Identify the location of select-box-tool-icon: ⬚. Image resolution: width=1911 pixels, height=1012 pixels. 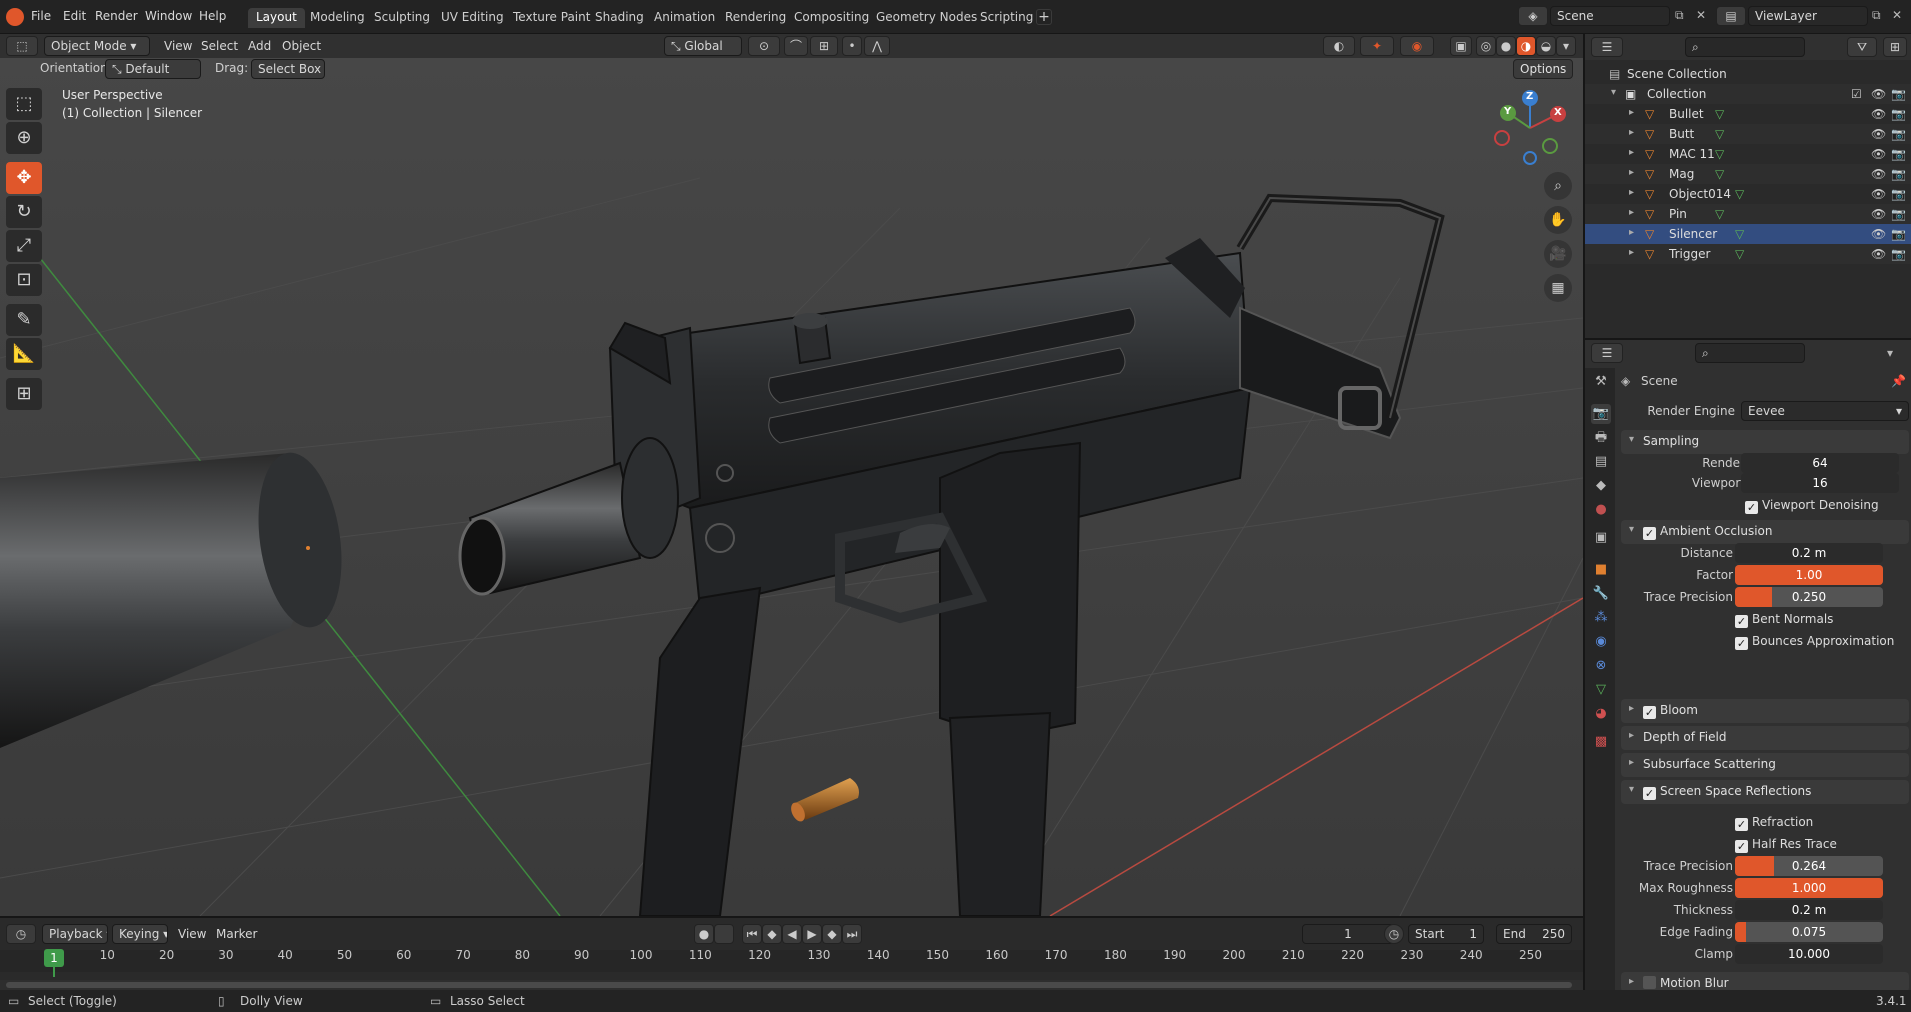
(24, 104).